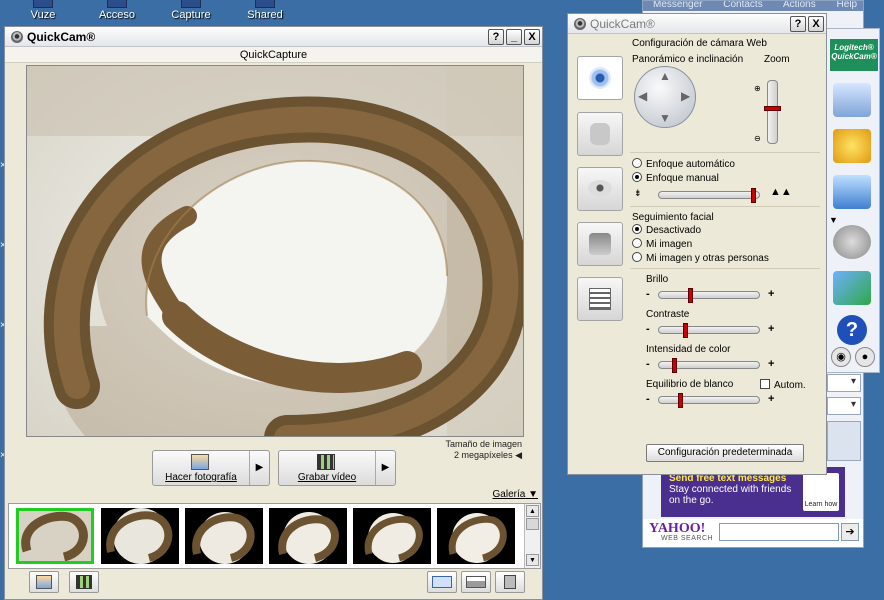 The image size is (884, 600). What do you see at coordinates (783, 385) in the screenshot?
I see `white-balance-auto-checkbox: Autom.` at bounding box center [783, 385].